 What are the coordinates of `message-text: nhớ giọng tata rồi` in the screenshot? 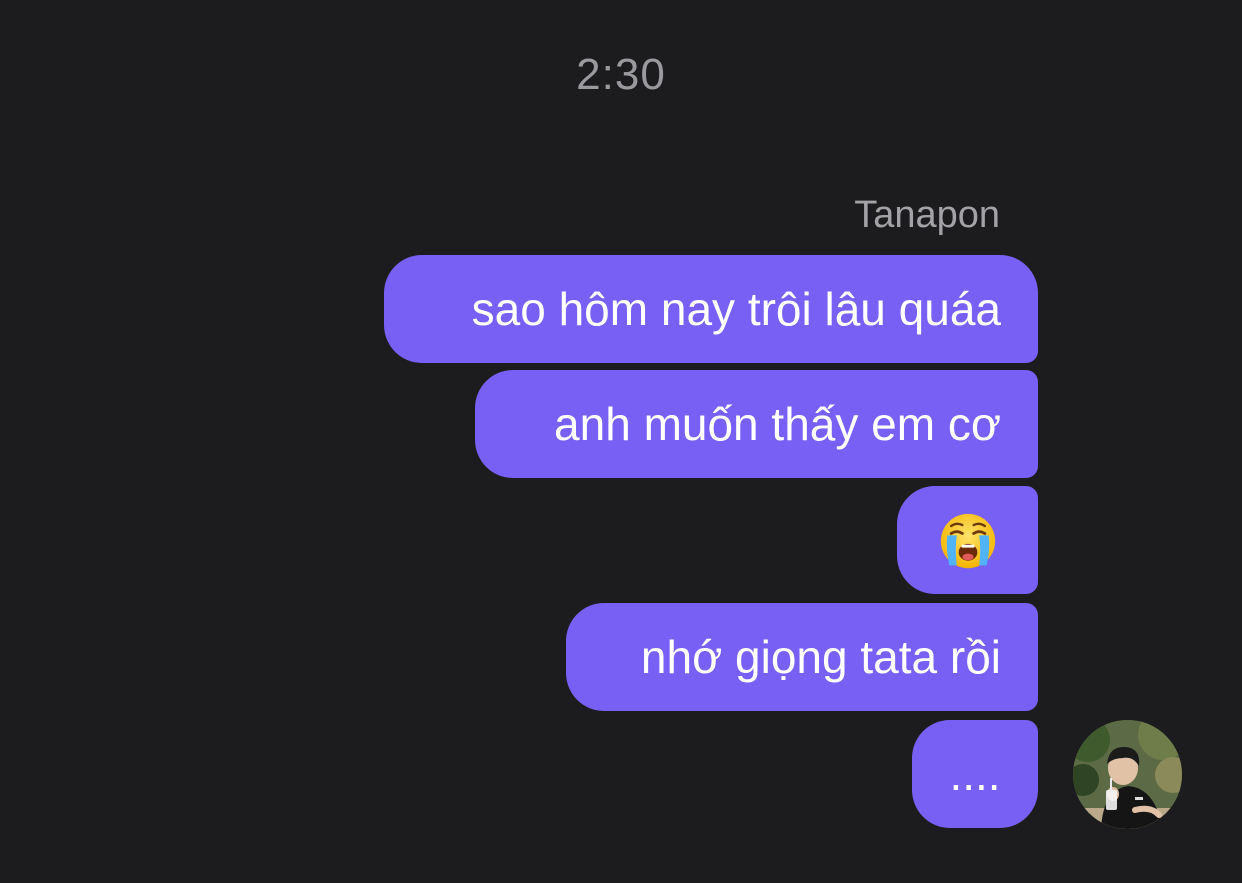 It's located at (820, 657).